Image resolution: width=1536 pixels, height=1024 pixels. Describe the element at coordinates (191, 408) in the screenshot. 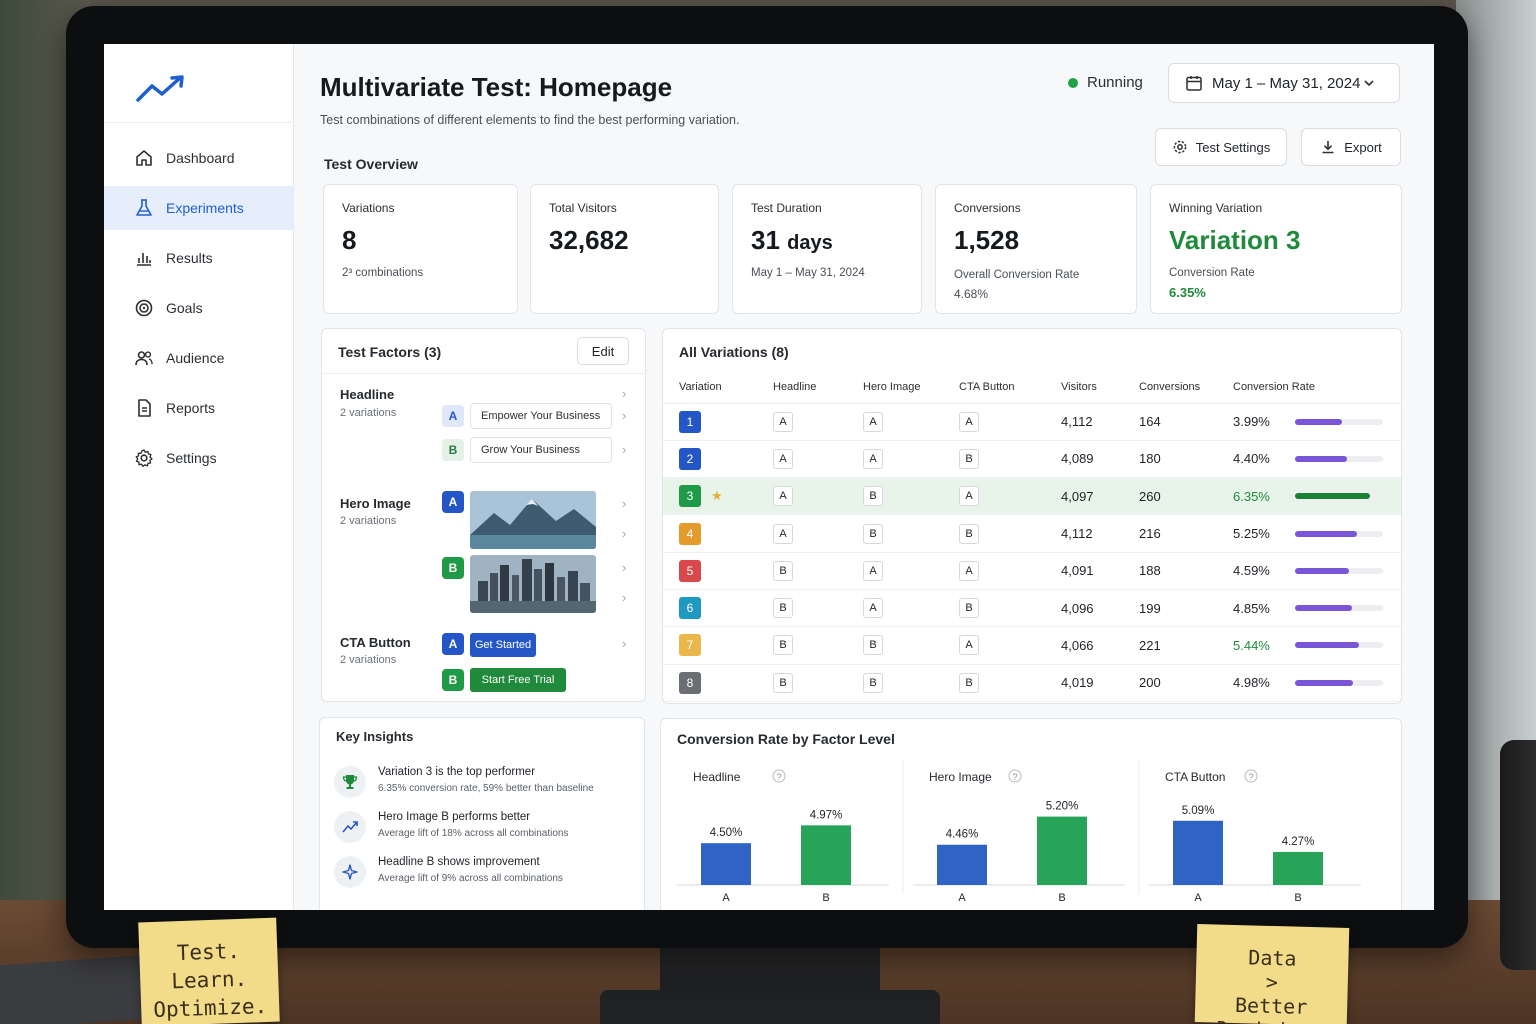

I see `sidebar-item-label: Reports` at that location.